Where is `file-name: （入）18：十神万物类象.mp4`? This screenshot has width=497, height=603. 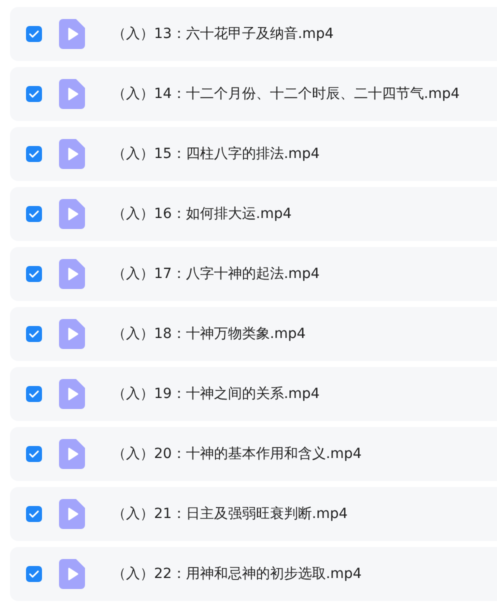
file-name: （入）18：十神万物类象.mp4 is located at coordinates (209, 334).